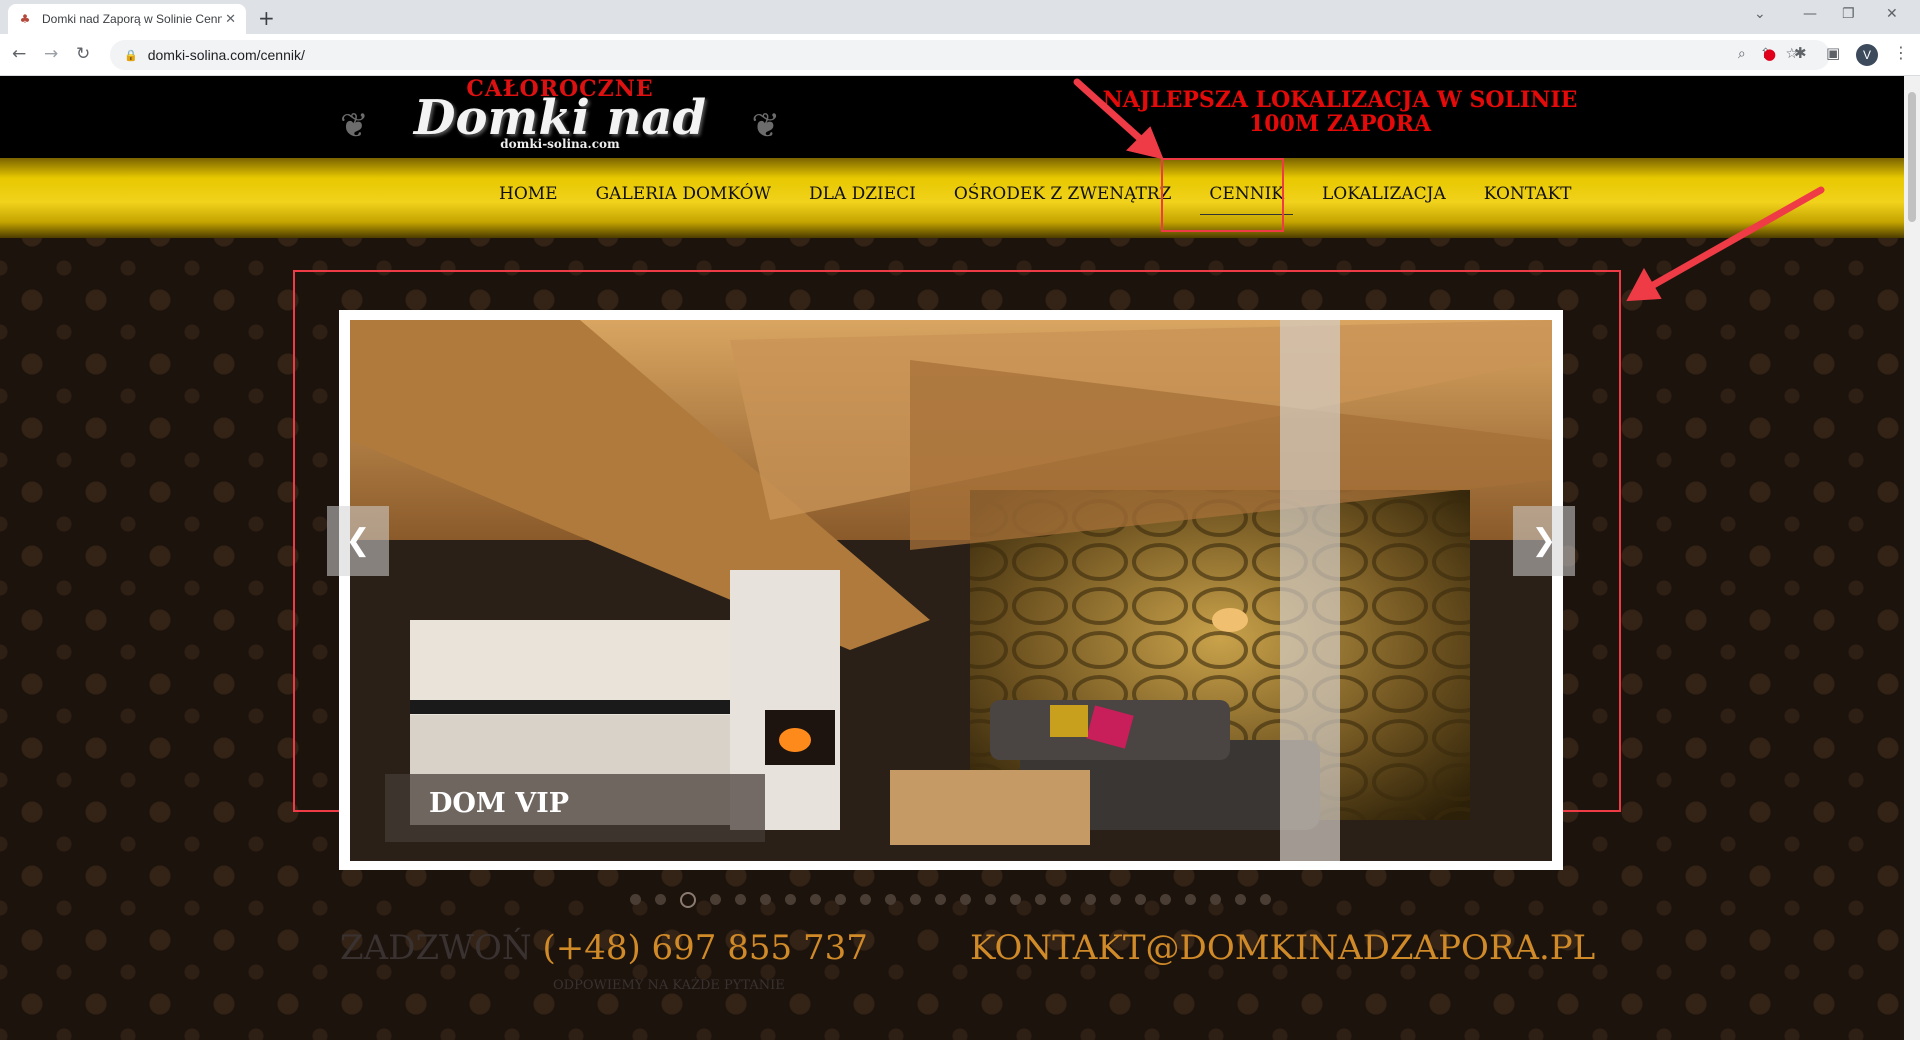 The image size is (1920, 1040). What do you see at coordinates (1833, 53) in the screenshot?
I see `side-panel-icon: ▣` at bounding box center [1833, 53].